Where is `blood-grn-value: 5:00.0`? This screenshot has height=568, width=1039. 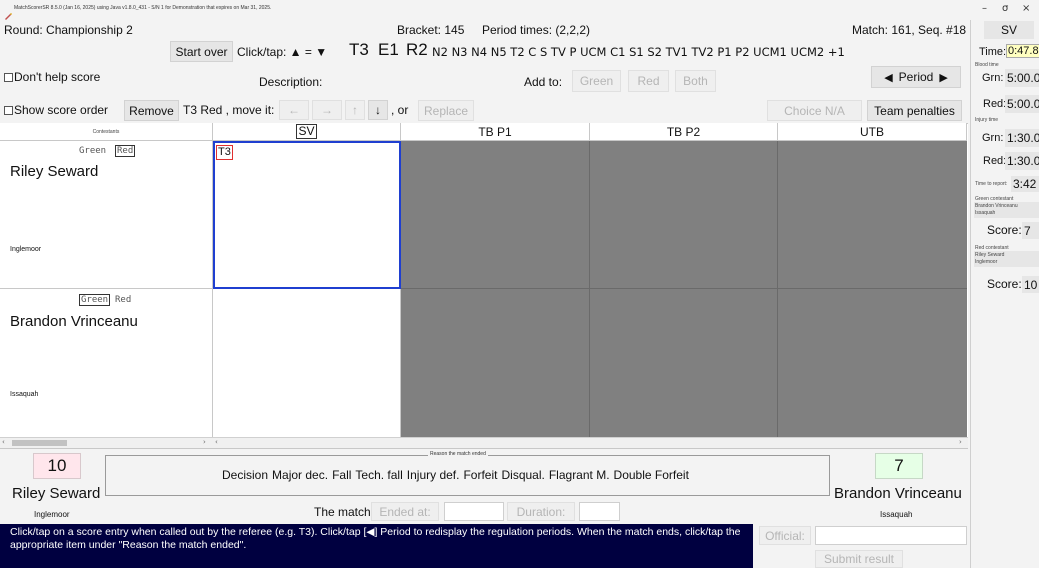
blood-grn-value: 5:00.0 is located at coordinates (1022, 78).